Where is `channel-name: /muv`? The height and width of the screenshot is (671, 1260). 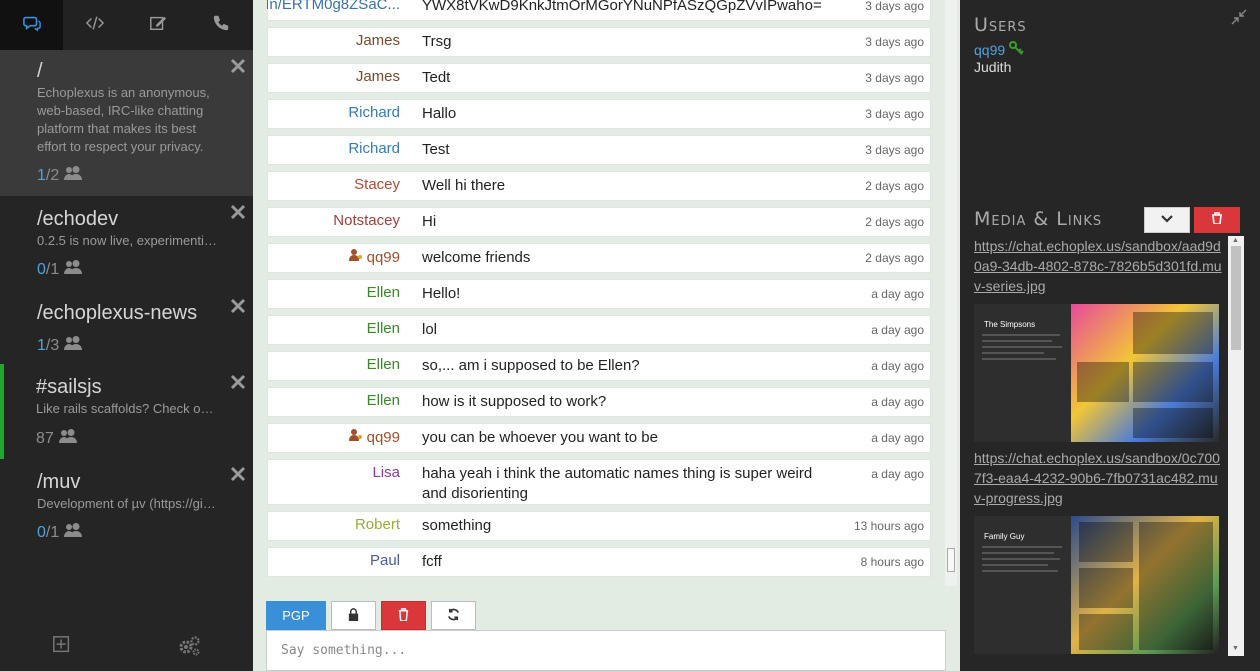 channel-name: /muv is located at coordinates (59, 482).